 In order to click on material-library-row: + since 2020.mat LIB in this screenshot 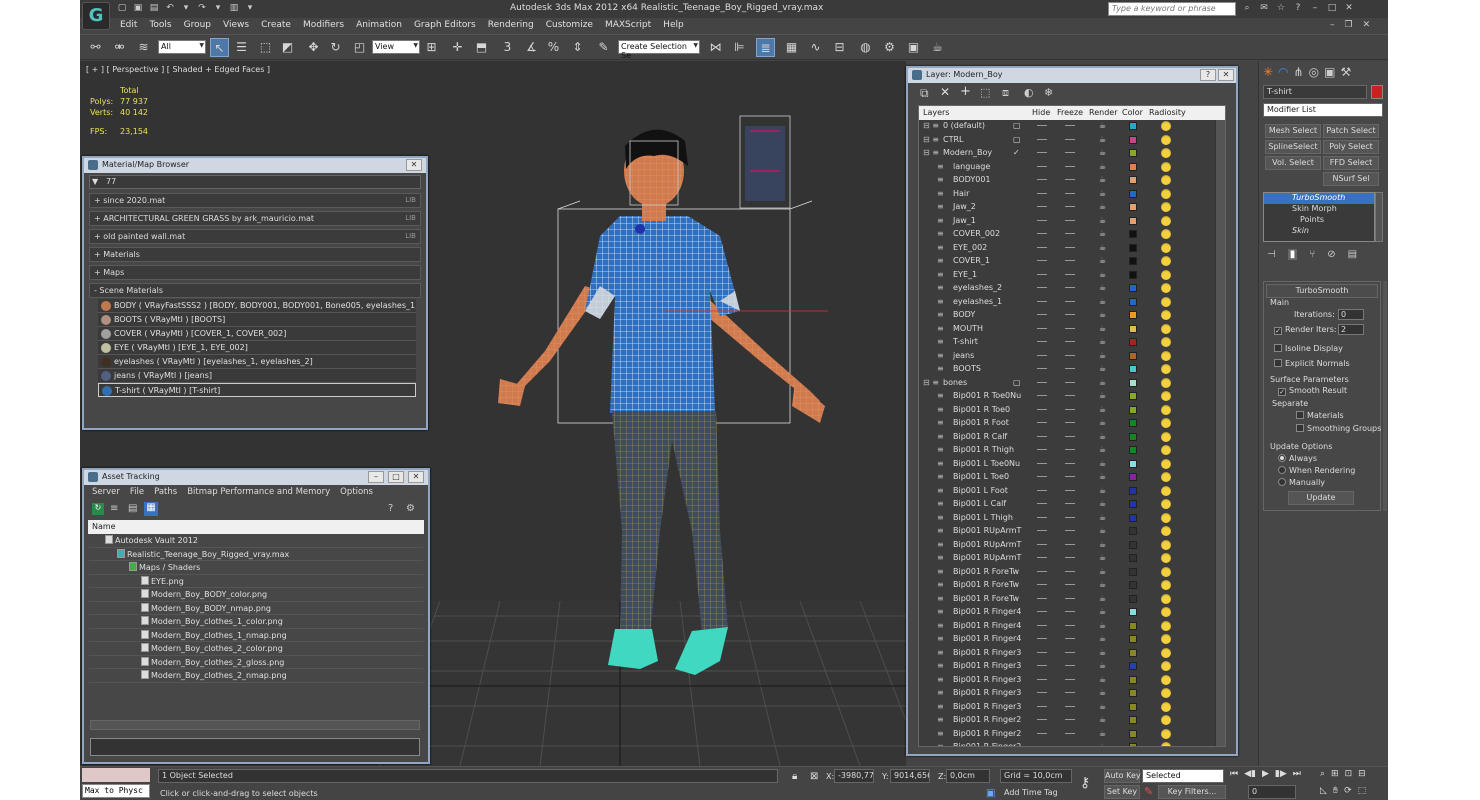, I will do `click(255, 200)`.